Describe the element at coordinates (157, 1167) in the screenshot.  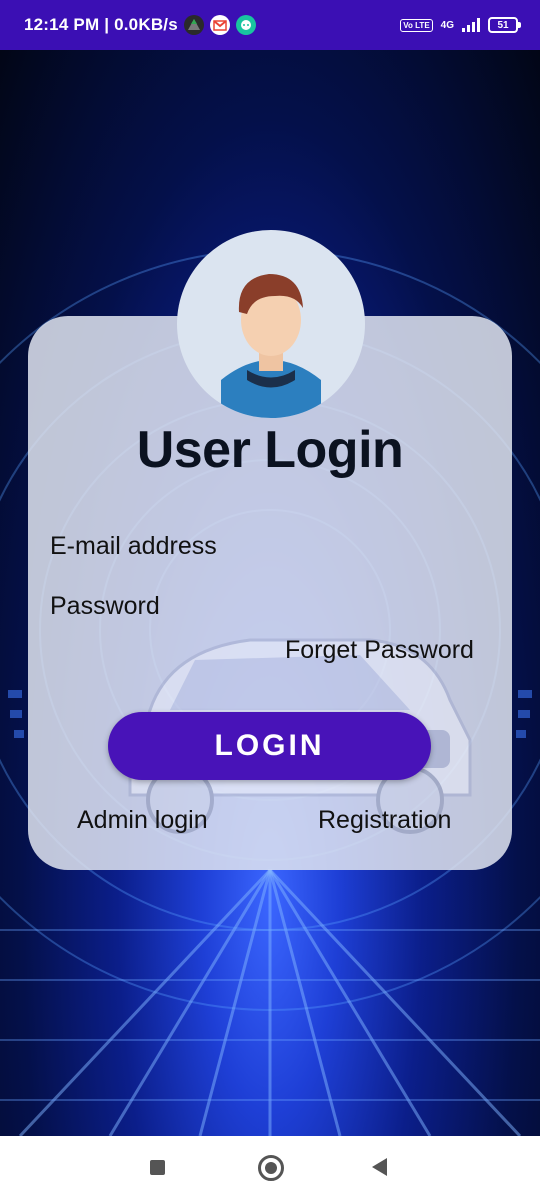
I see `recents-button` at that location.